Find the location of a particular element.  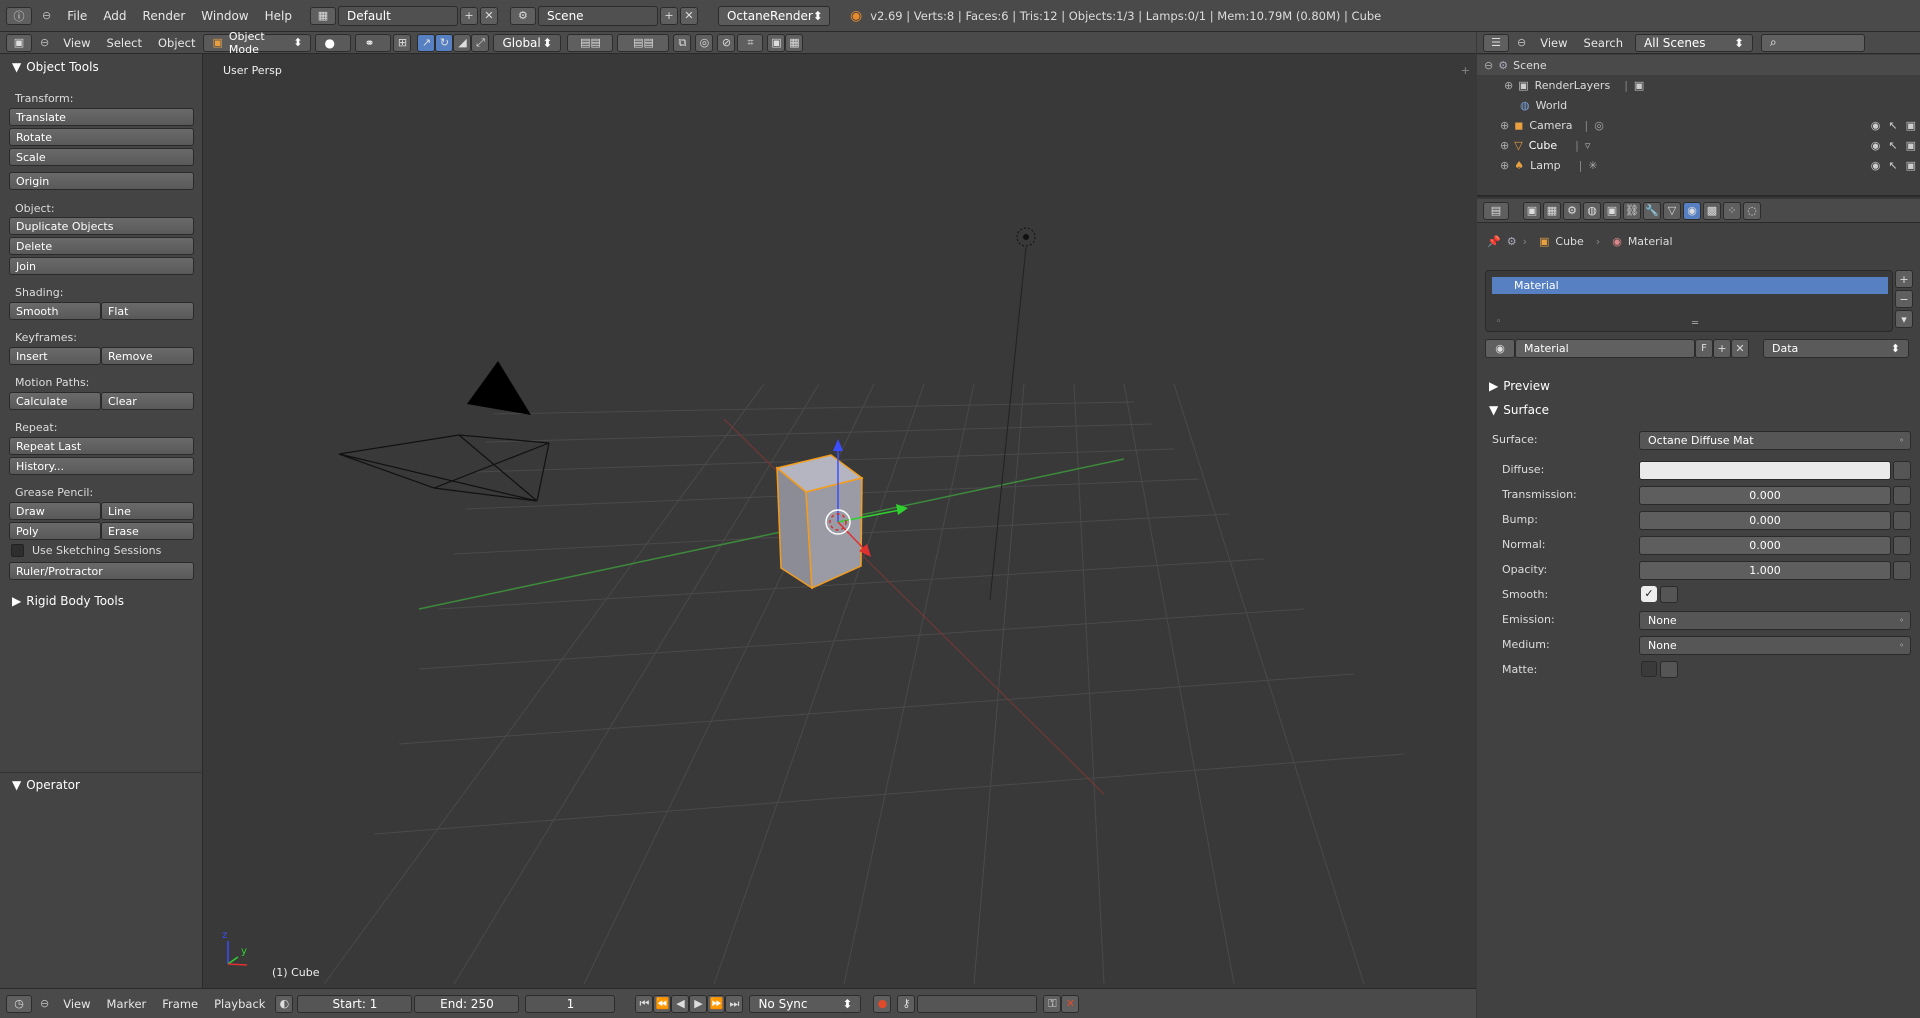

outliner-menu-view: View is located at coordinates (1553, 43).